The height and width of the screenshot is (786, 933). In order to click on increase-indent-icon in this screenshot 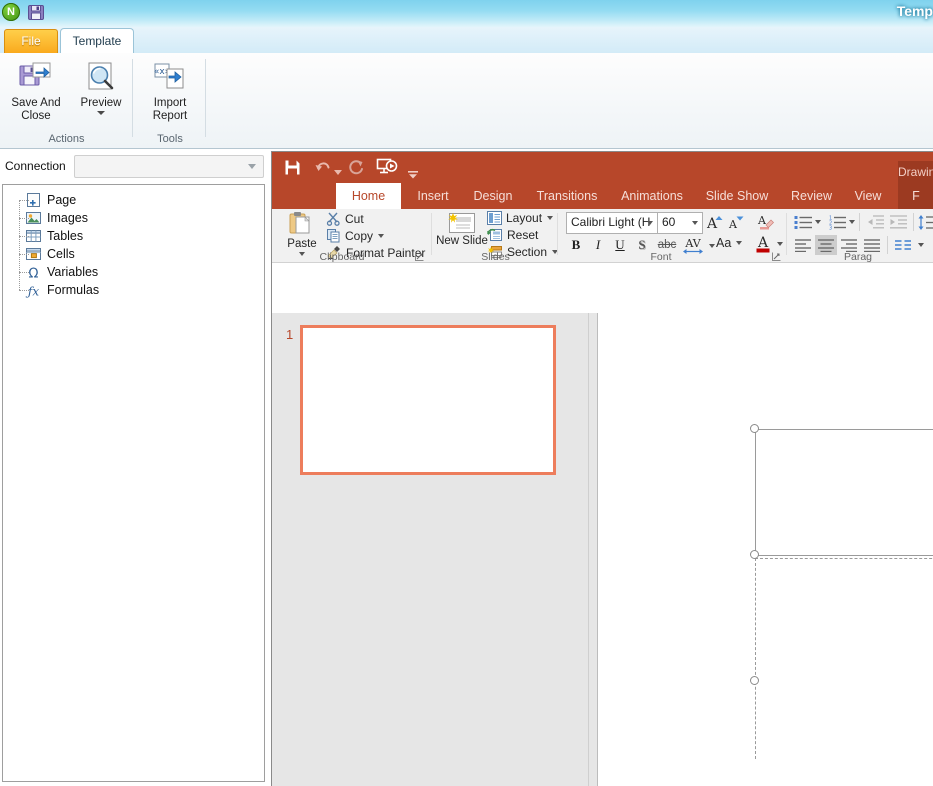, I will do `click(898, 222)`.